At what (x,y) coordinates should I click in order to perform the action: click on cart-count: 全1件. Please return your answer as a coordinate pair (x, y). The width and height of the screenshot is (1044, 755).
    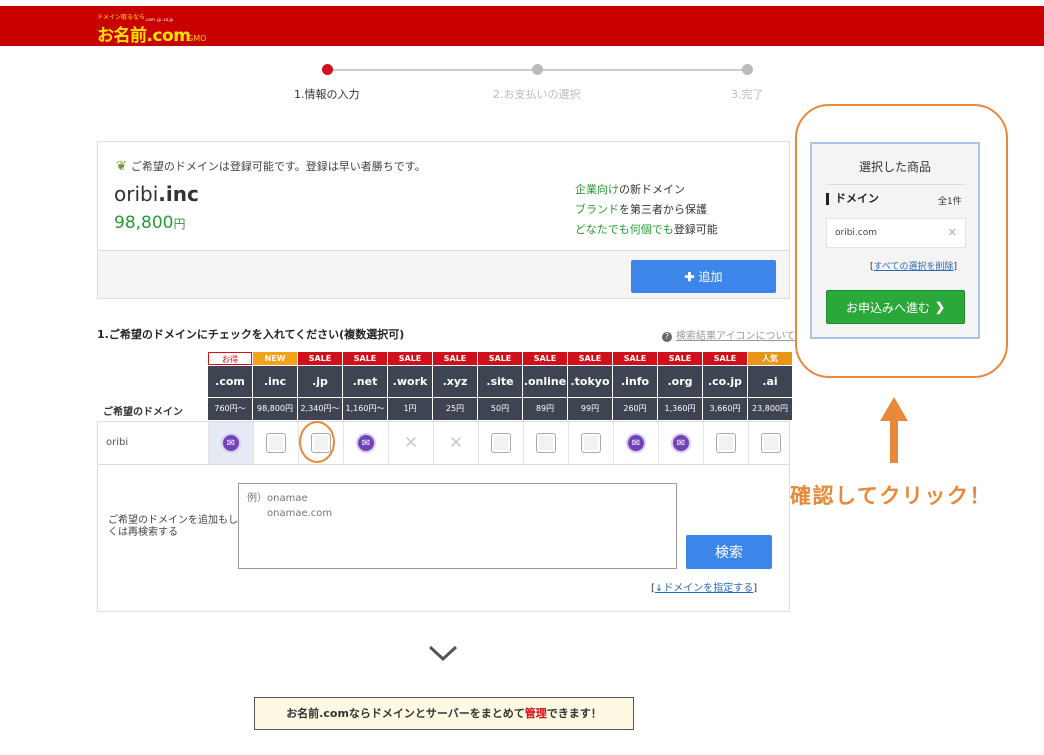
    Looking at the image, I should click on (950, 202).